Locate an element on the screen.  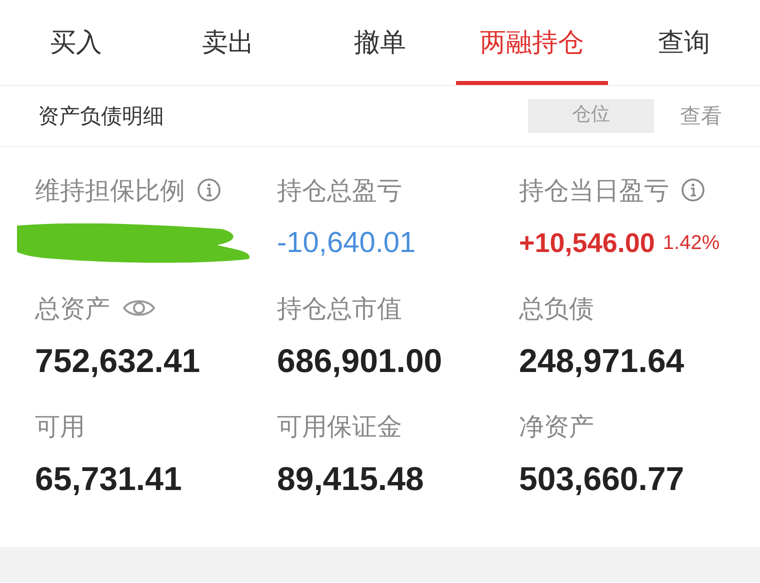
metric-value: 686,901.00 is located at coordinates (359, 361).